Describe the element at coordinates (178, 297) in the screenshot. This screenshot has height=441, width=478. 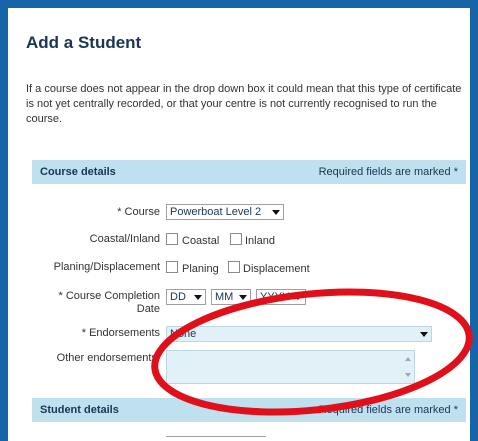
I see `day-select-value: DD` at that location.